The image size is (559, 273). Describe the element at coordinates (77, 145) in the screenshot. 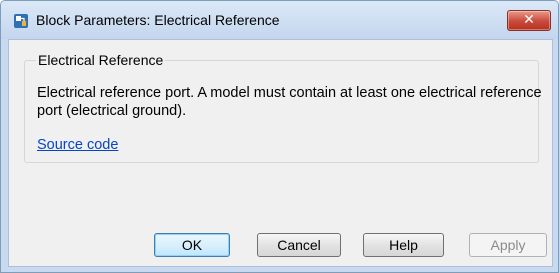

I see `source-code-link: Source code` at that location.